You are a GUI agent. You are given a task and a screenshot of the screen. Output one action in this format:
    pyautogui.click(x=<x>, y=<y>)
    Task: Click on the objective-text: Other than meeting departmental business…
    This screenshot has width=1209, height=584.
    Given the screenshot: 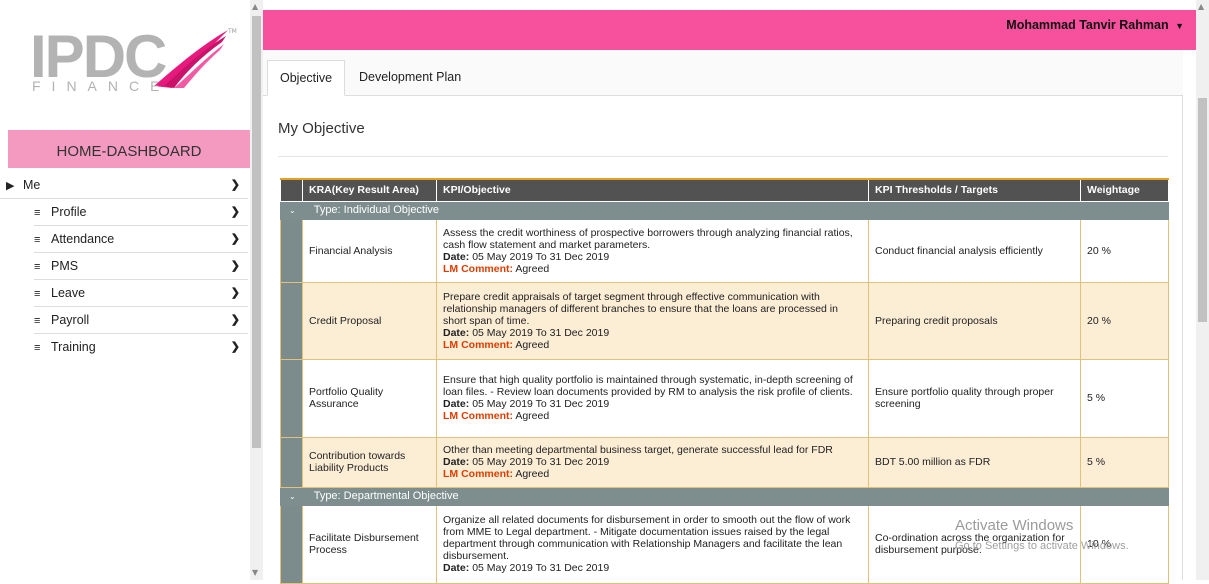 What is the action you would take?
    pyautogui.click(x=638, y=450)
    